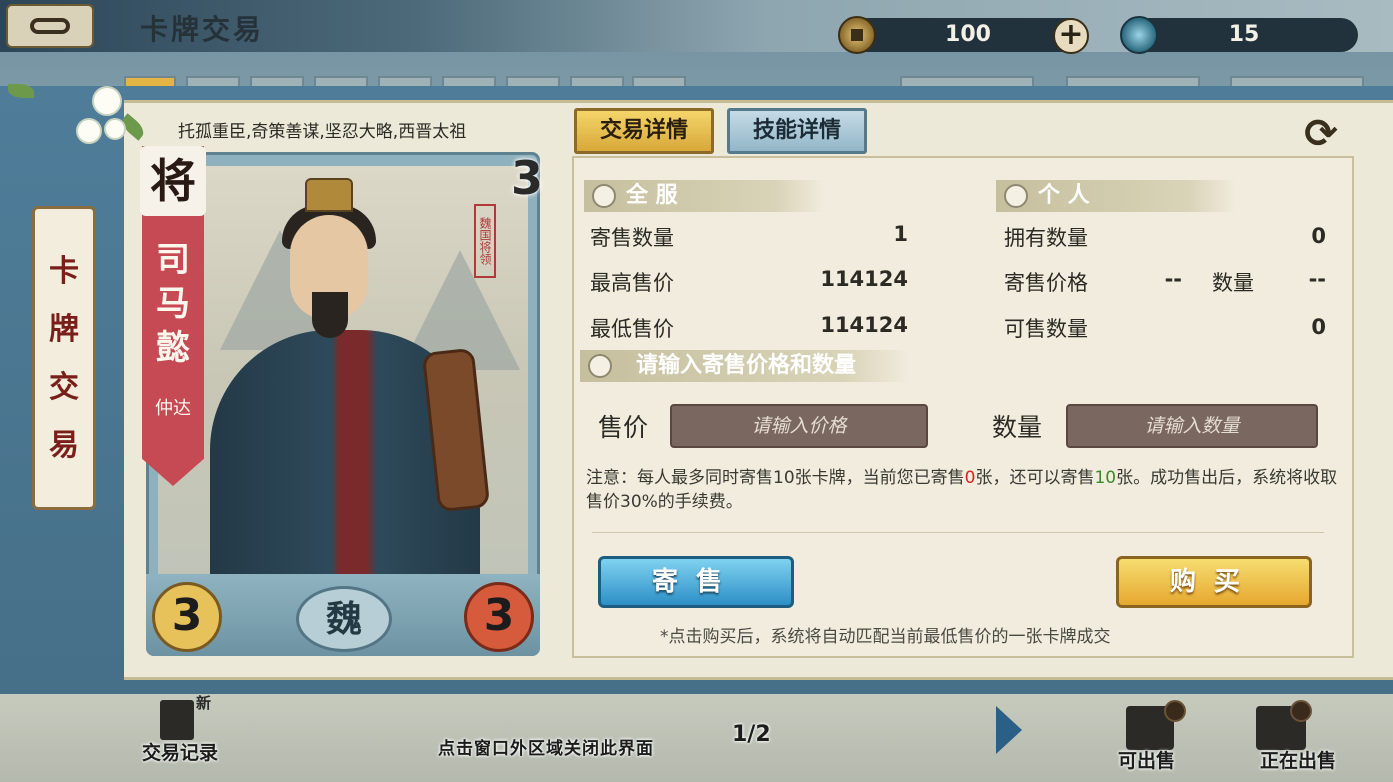 Image resolution: width=1393 pixels, height=782 pixels. Describe the element at coordinates (1035, 478) in the screenshot. I see `notice-text: 张，还可以寄售` at that location.